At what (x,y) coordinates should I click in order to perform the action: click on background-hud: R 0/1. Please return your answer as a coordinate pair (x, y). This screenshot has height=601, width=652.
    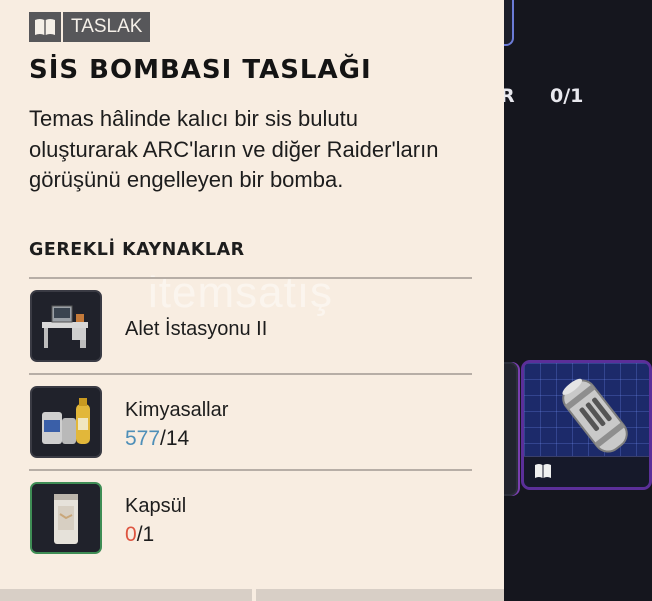
    Looking at the image, I should click on (576, 100).